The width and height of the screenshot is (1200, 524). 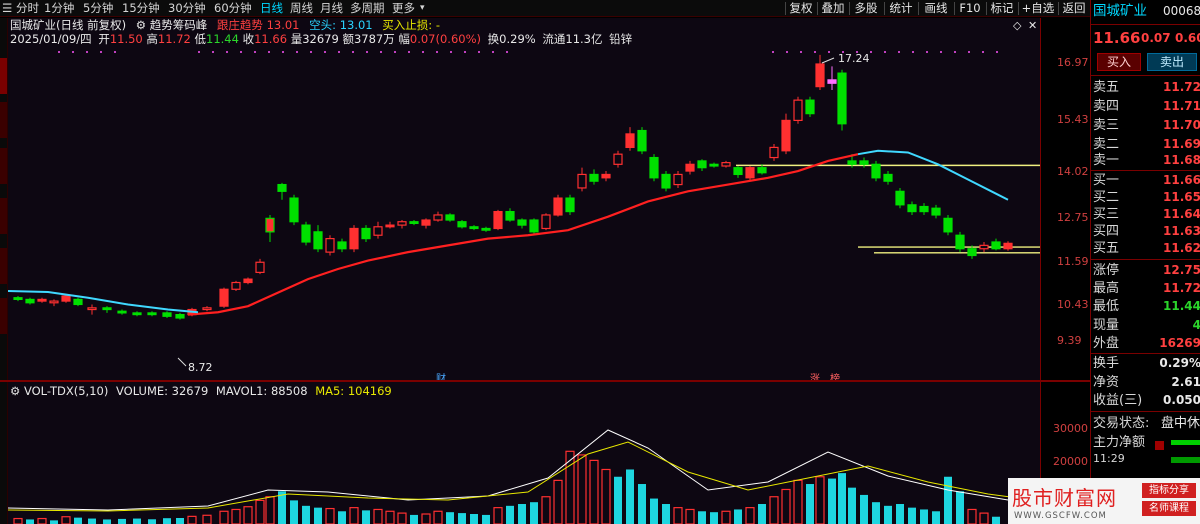 I want to click on high-value: 11.72, so click(x=174, y=39).